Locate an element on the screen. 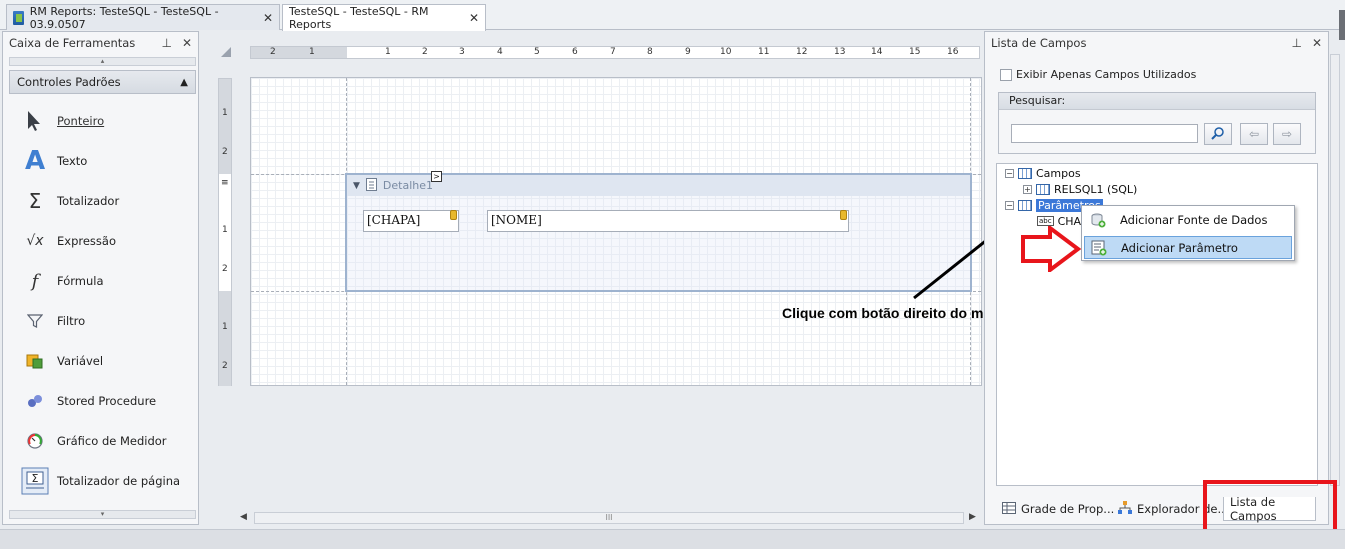  scroll-left-arrow-icon: ◀ is located at coordinates (243, 517).